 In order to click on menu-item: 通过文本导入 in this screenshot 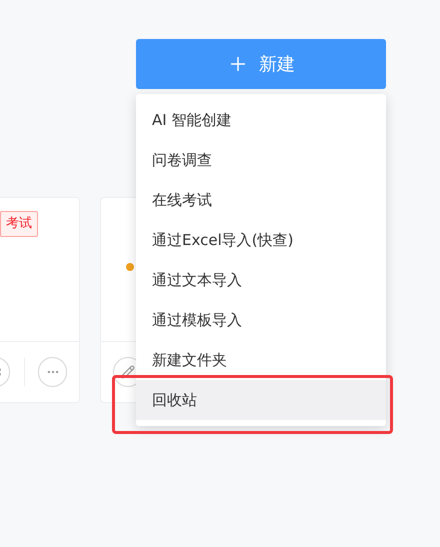, I will do `click(261, 280)`.